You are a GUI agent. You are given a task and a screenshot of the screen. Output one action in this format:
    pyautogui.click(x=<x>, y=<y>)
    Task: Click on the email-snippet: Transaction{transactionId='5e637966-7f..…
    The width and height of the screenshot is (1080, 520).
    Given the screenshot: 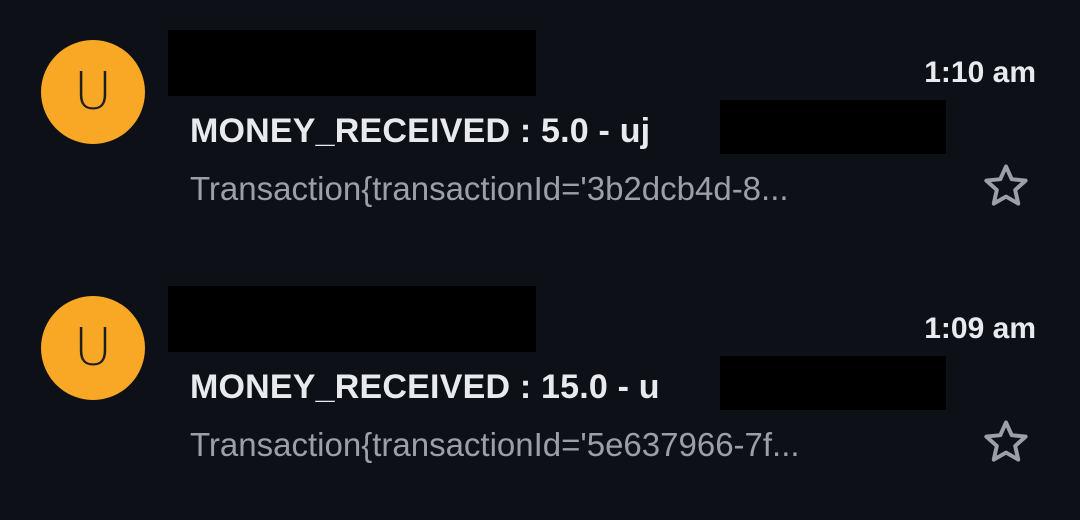 What is the action you would take?
    pyautogui.click(x=495, y=444)
    